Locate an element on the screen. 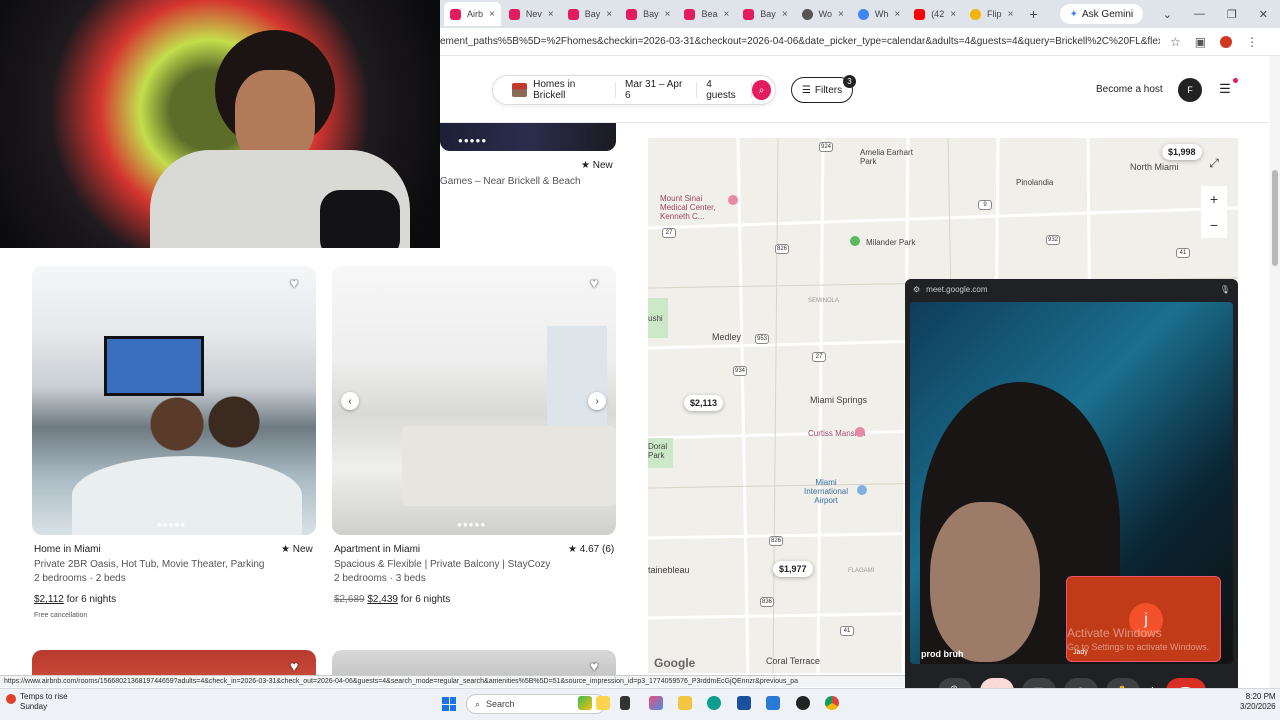 The width and height of the screenshot is (1280, 720). youtube-favicon-icon is located at coordinates (920, 14).